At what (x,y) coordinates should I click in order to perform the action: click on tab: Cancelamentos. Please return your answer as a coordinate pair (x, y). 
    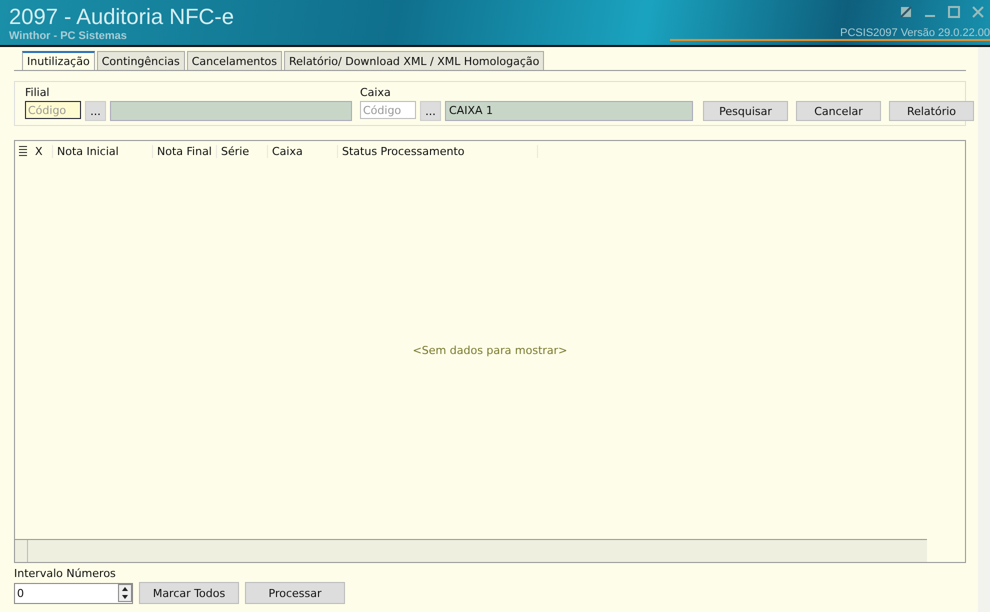
    Looking at the image, I should click on (234, 60).